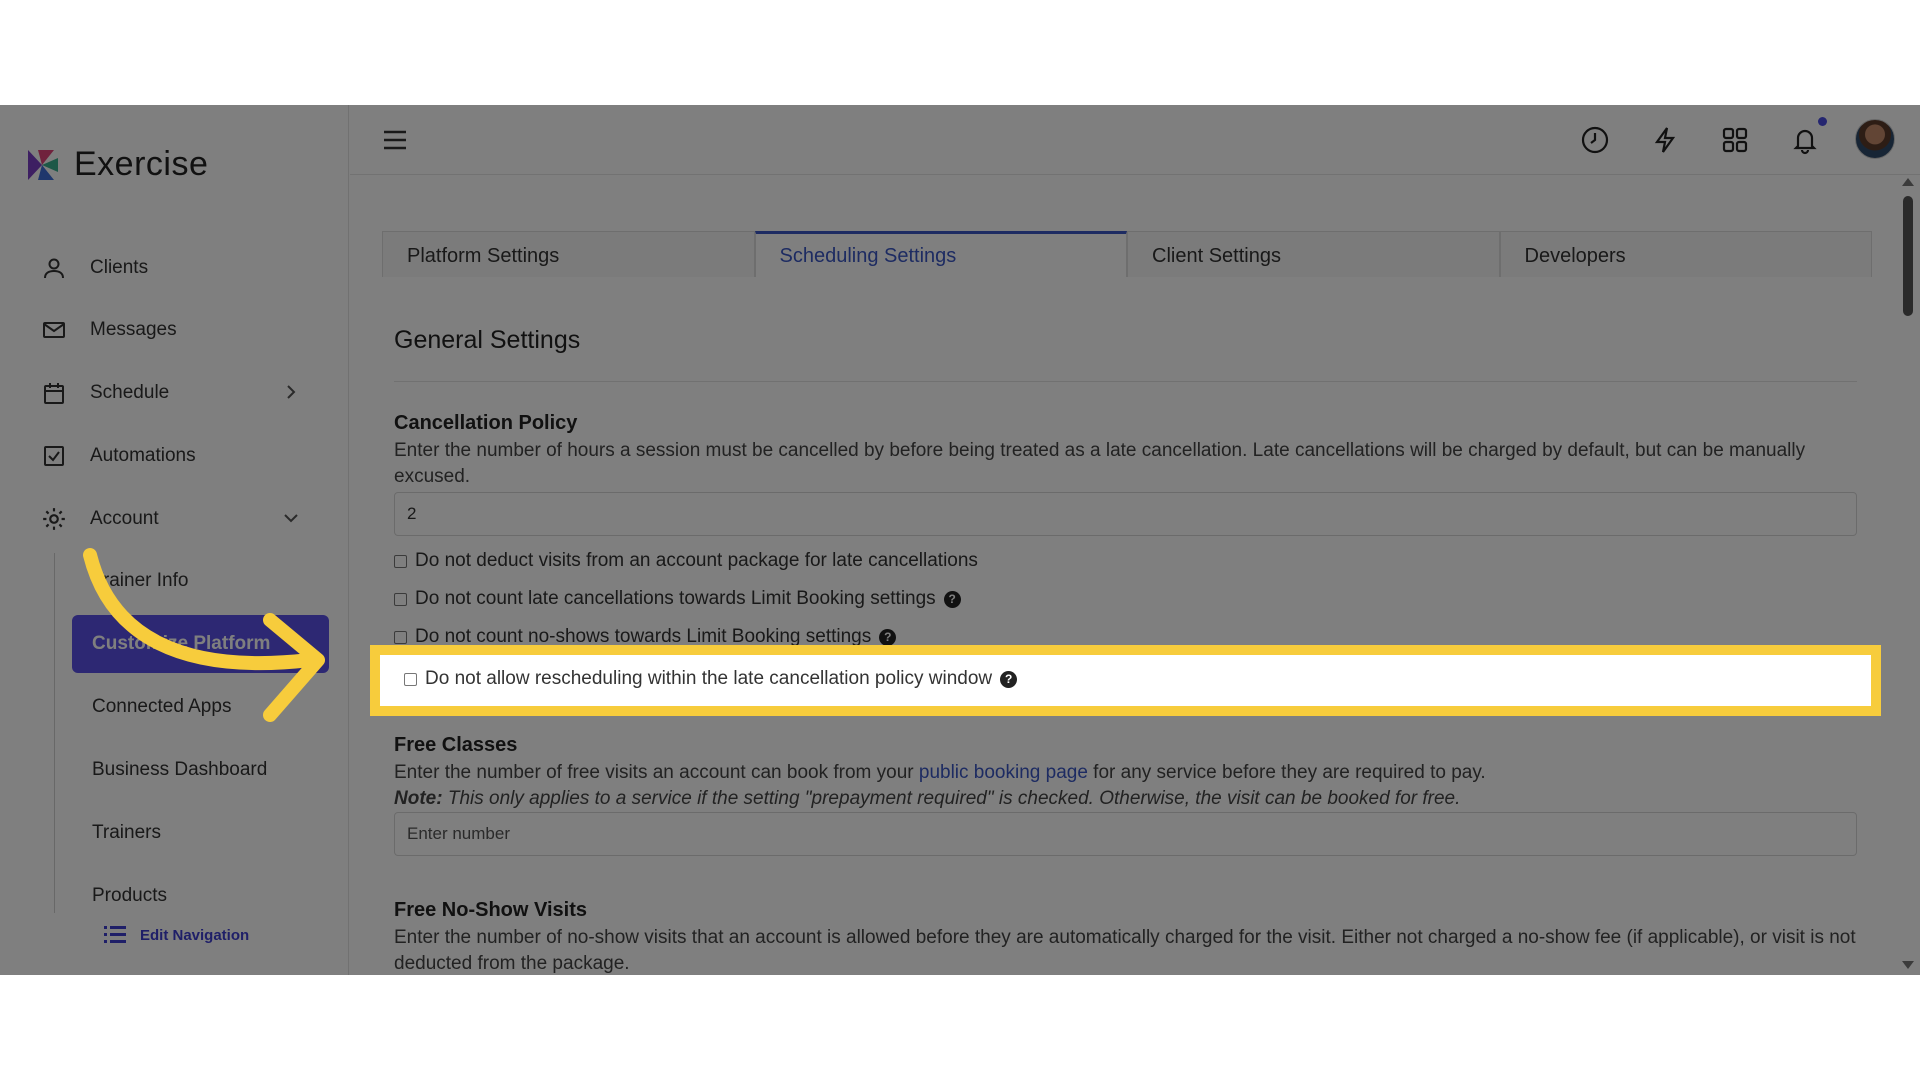 Image resolution: width=1920 pixels, height=1080 pixels. I want to click on edit-navigation-link: Edit Navigation, so click(176, 935).